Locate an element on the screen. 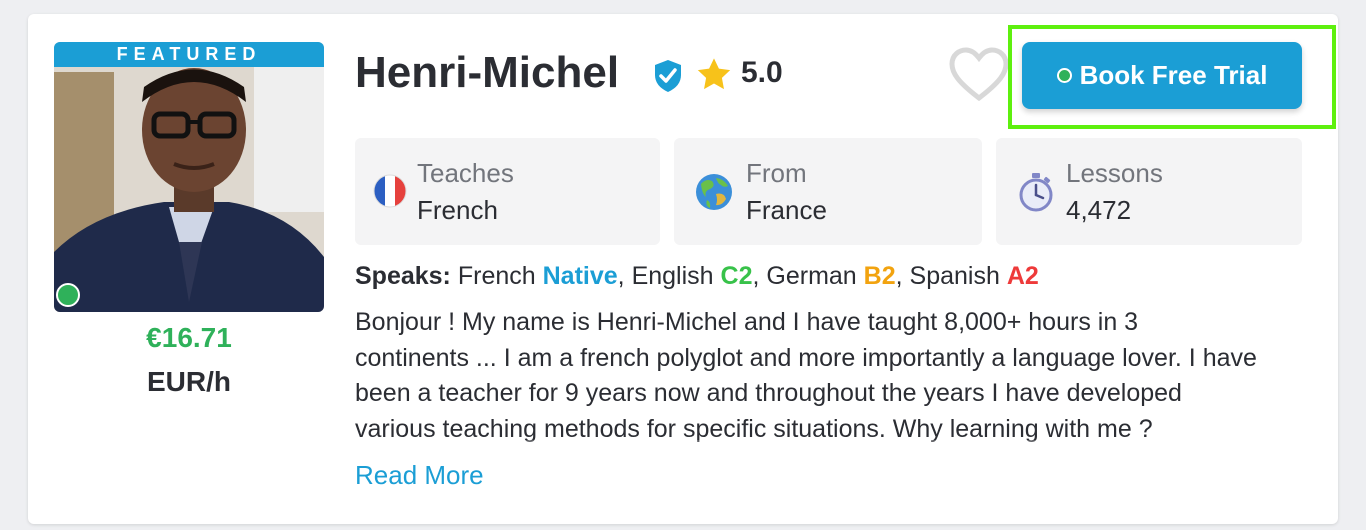 The height and width of the screenshot is (530, 1366). language-name: English is located at coordinates (672, 276).